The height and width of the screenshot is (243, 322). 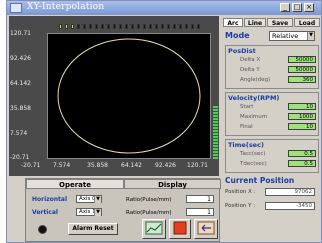 I want to click on section-title: Velocity(RPM), so click(x=254, y=98).